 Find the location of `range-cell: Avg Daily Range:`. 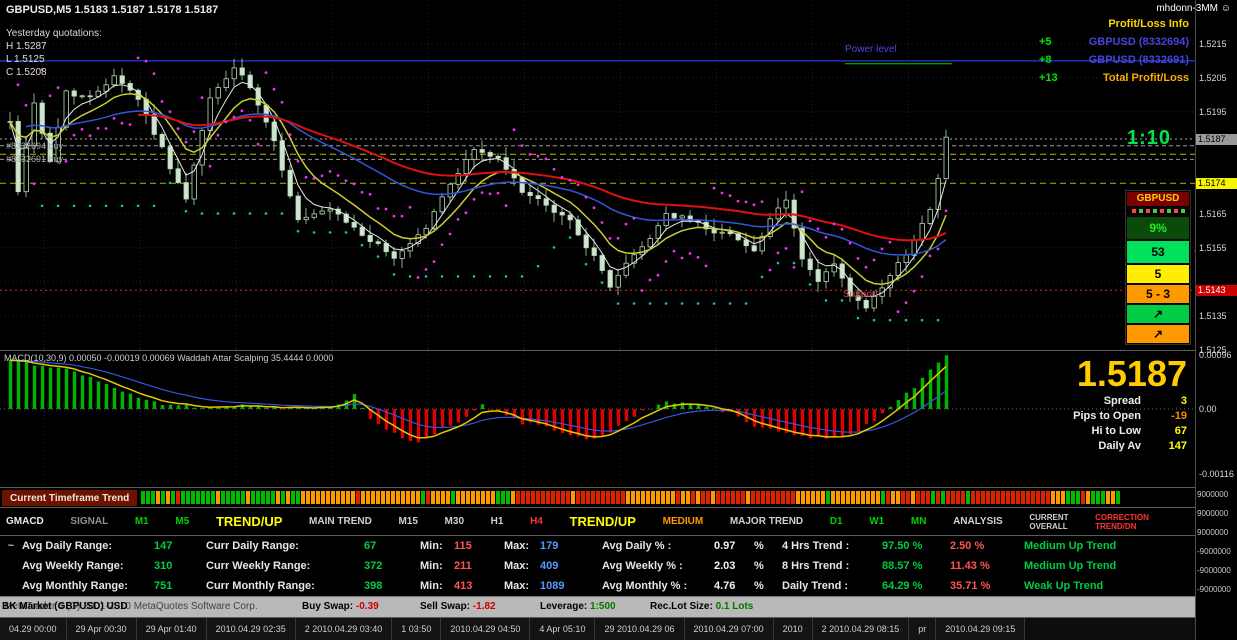

range-cell: Avg Daily Range: is located at coordinates (67, 546).